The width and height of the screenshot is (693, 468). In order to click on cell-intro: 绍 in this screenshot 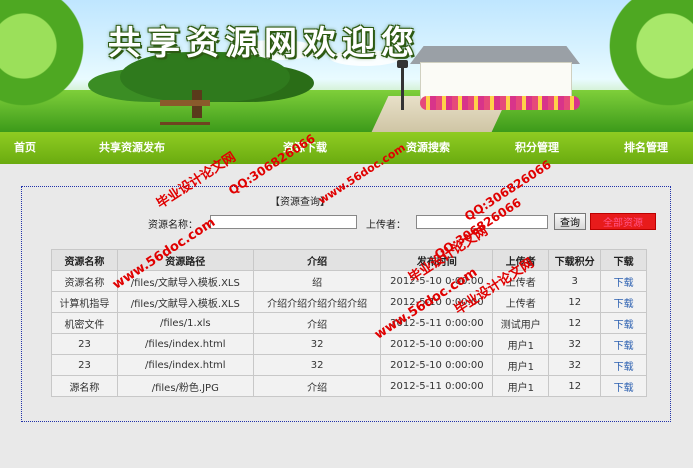, I will do `click(317, 281)`.